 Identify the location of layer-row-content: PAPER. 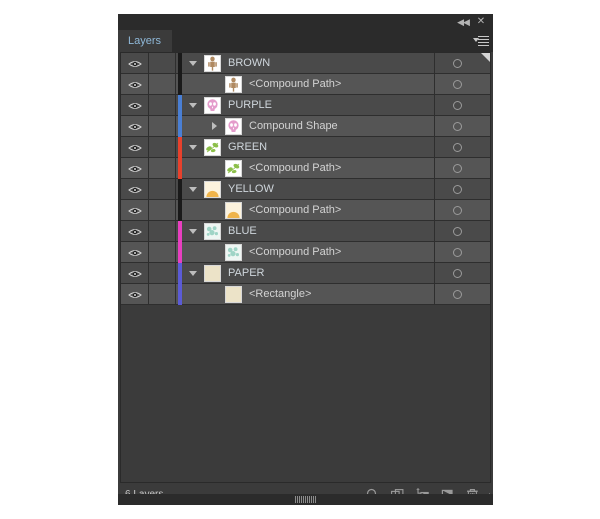
(305, 273).